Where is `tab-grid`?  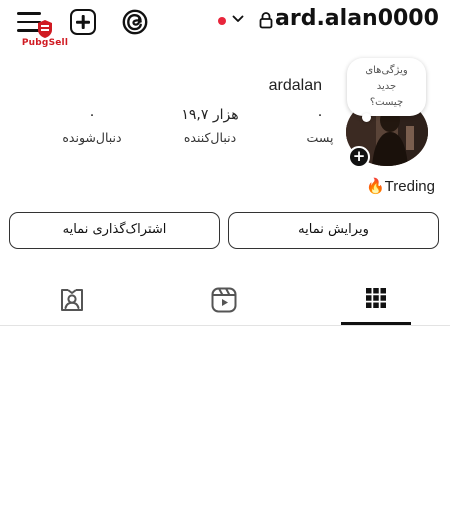
tab-grid is located at coordinates (376, 298).